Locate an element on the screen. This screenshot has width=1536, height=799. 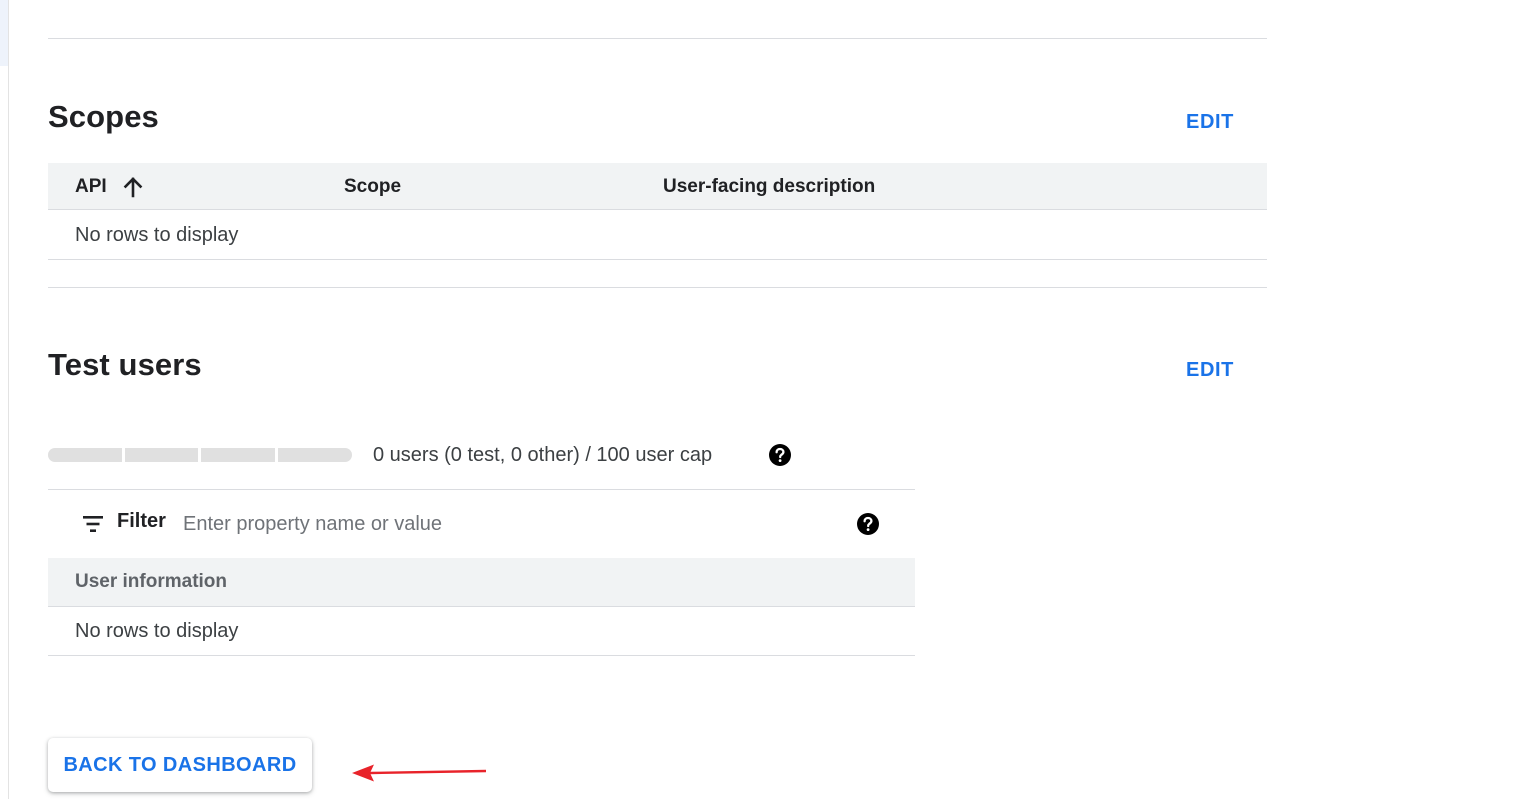
user-cap-text: 0 users (0 test, 0 other) / 100 user cap is located at coordinates (543, 454).